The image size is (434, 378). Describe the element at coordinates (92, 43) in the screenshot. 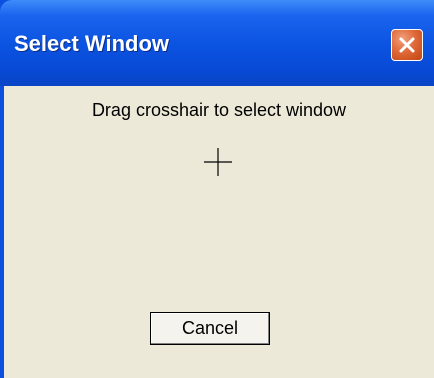

I see `window-title: Select Window` at that location.